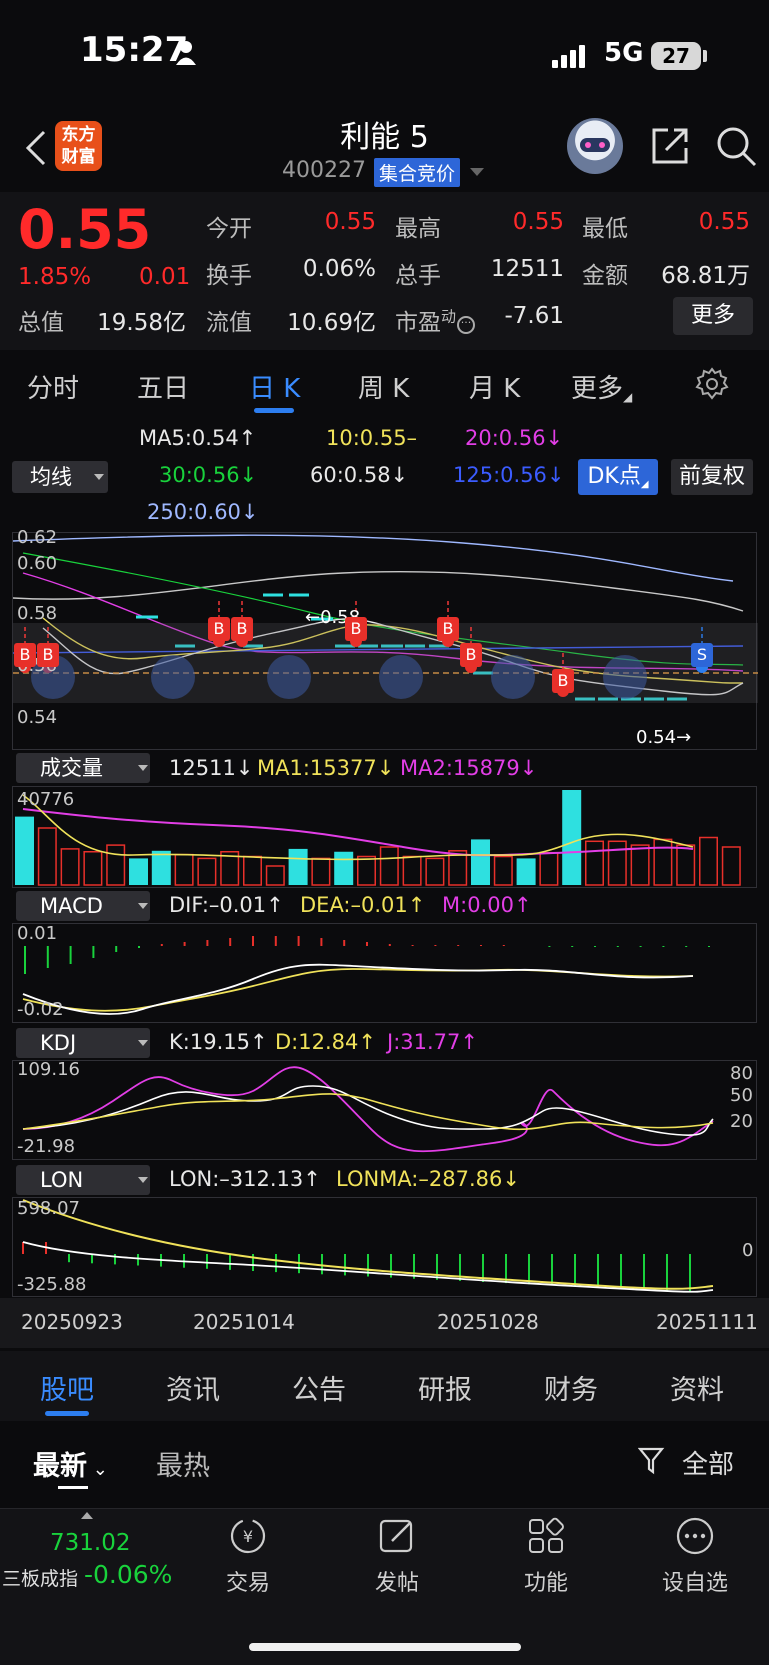 The image size is (769, 1665). Describe the element at coordinates (85, 229) in the screenshot. I see `last-price: 0.55` at that location.